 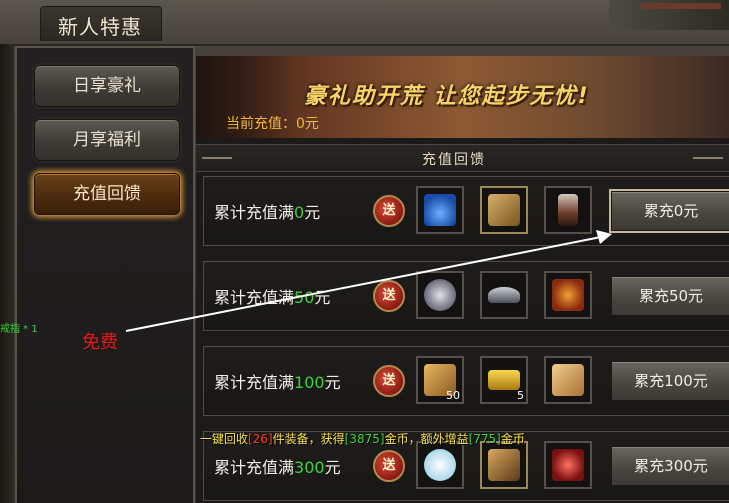 I want to click on banner: 豪礼助开荒 让您起步无忧! 当前充值：0元, so click(x=462, y=97).